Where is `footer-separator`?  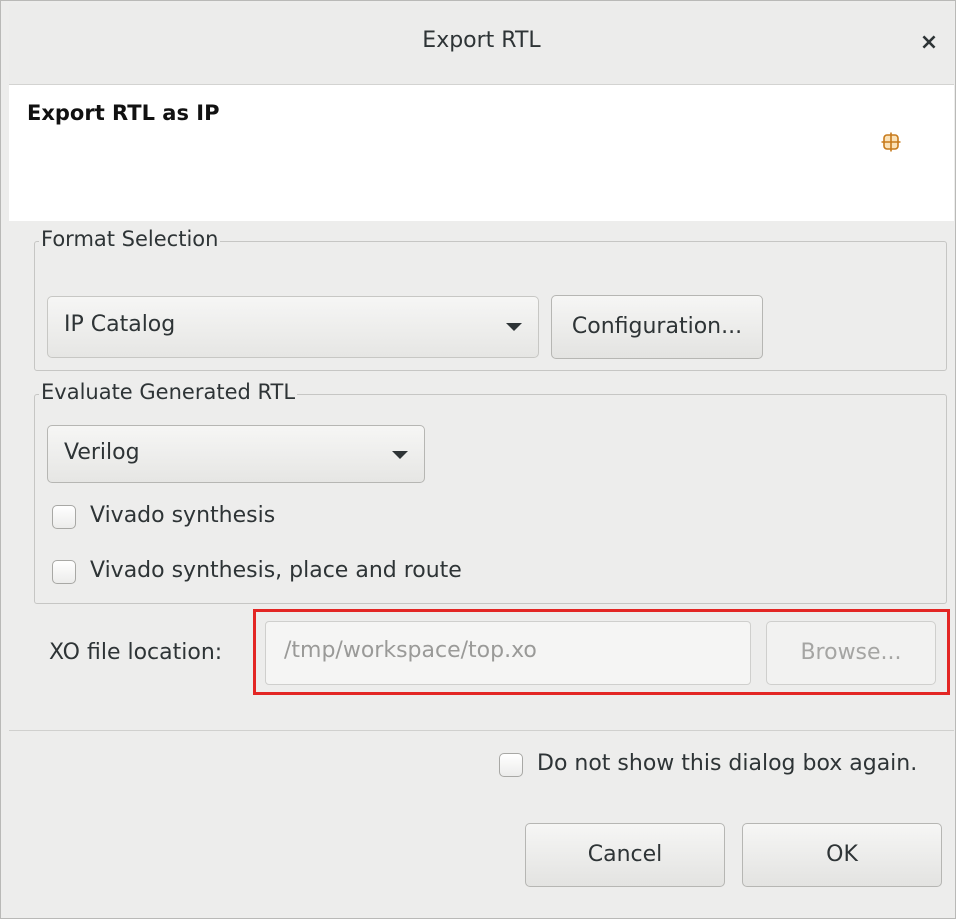
footer-separator is located at coordinates (481, 730).